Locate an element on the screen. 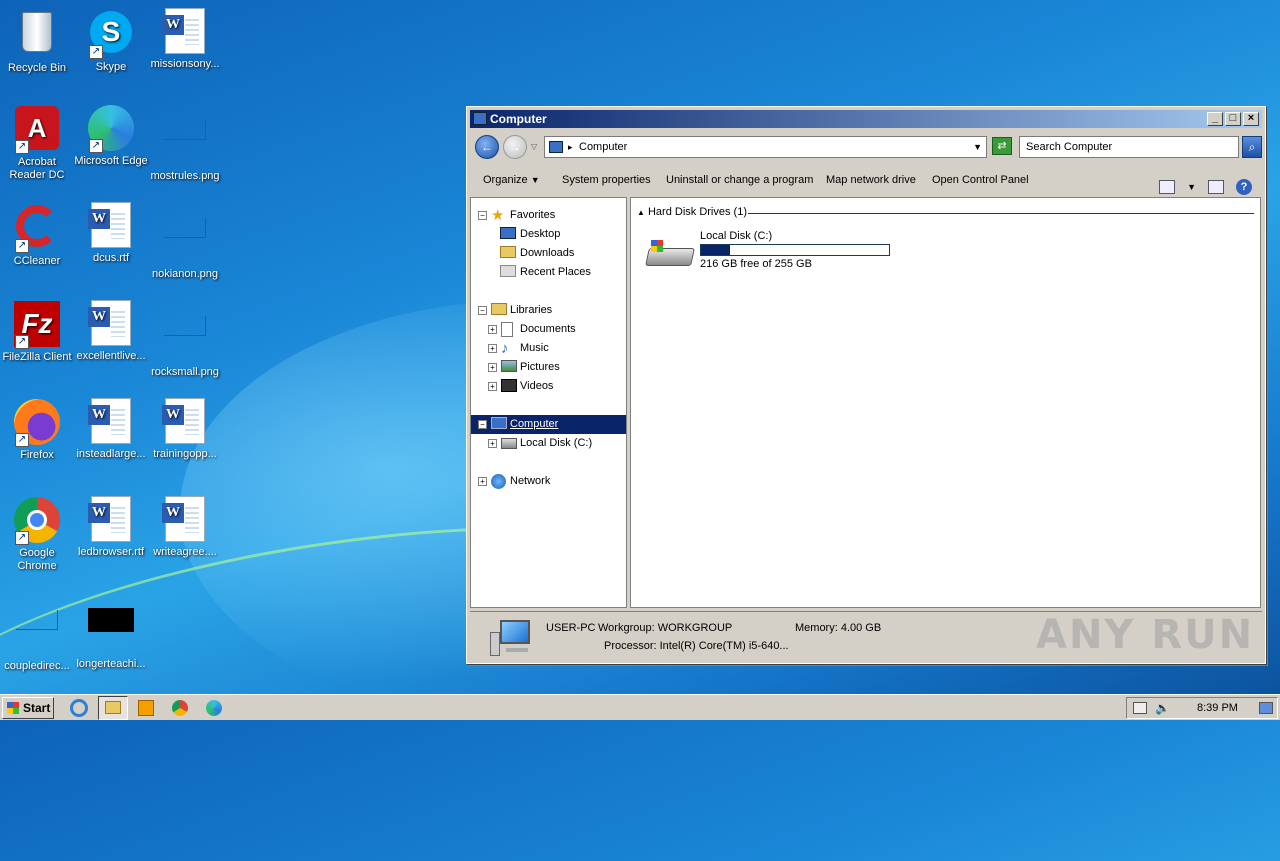 Image resolution: width=1280 pixels, height=861 pixels. desktop-icon-label: ledbrowser.rtf is located at coordinates (111, 552).